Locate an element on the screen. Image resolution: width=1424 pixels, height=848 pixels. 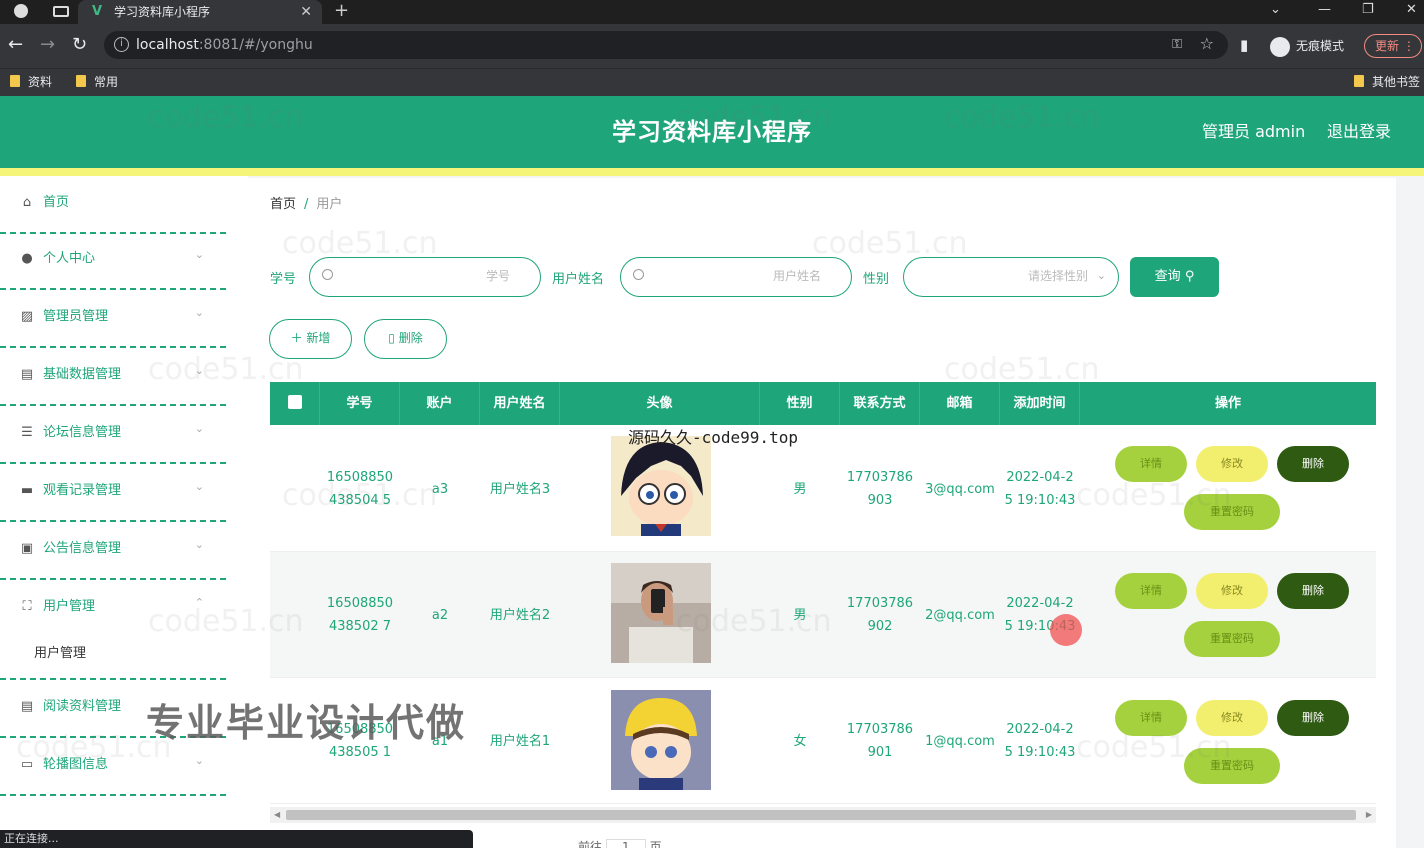
clipboard-icon: ▣ is located at coordinates (27, 548).